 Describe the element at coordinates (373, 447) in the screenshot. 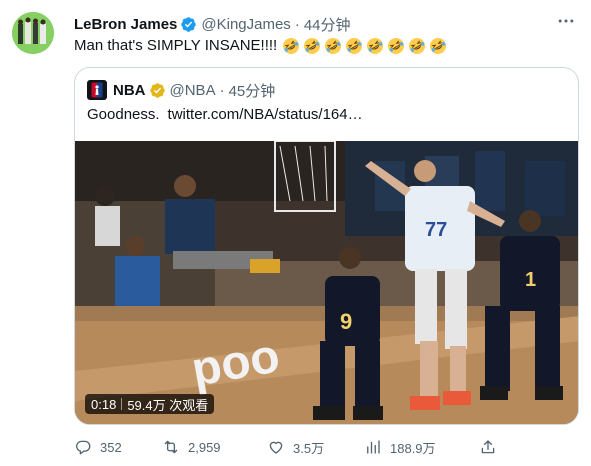

I see `views-icon` at that location.